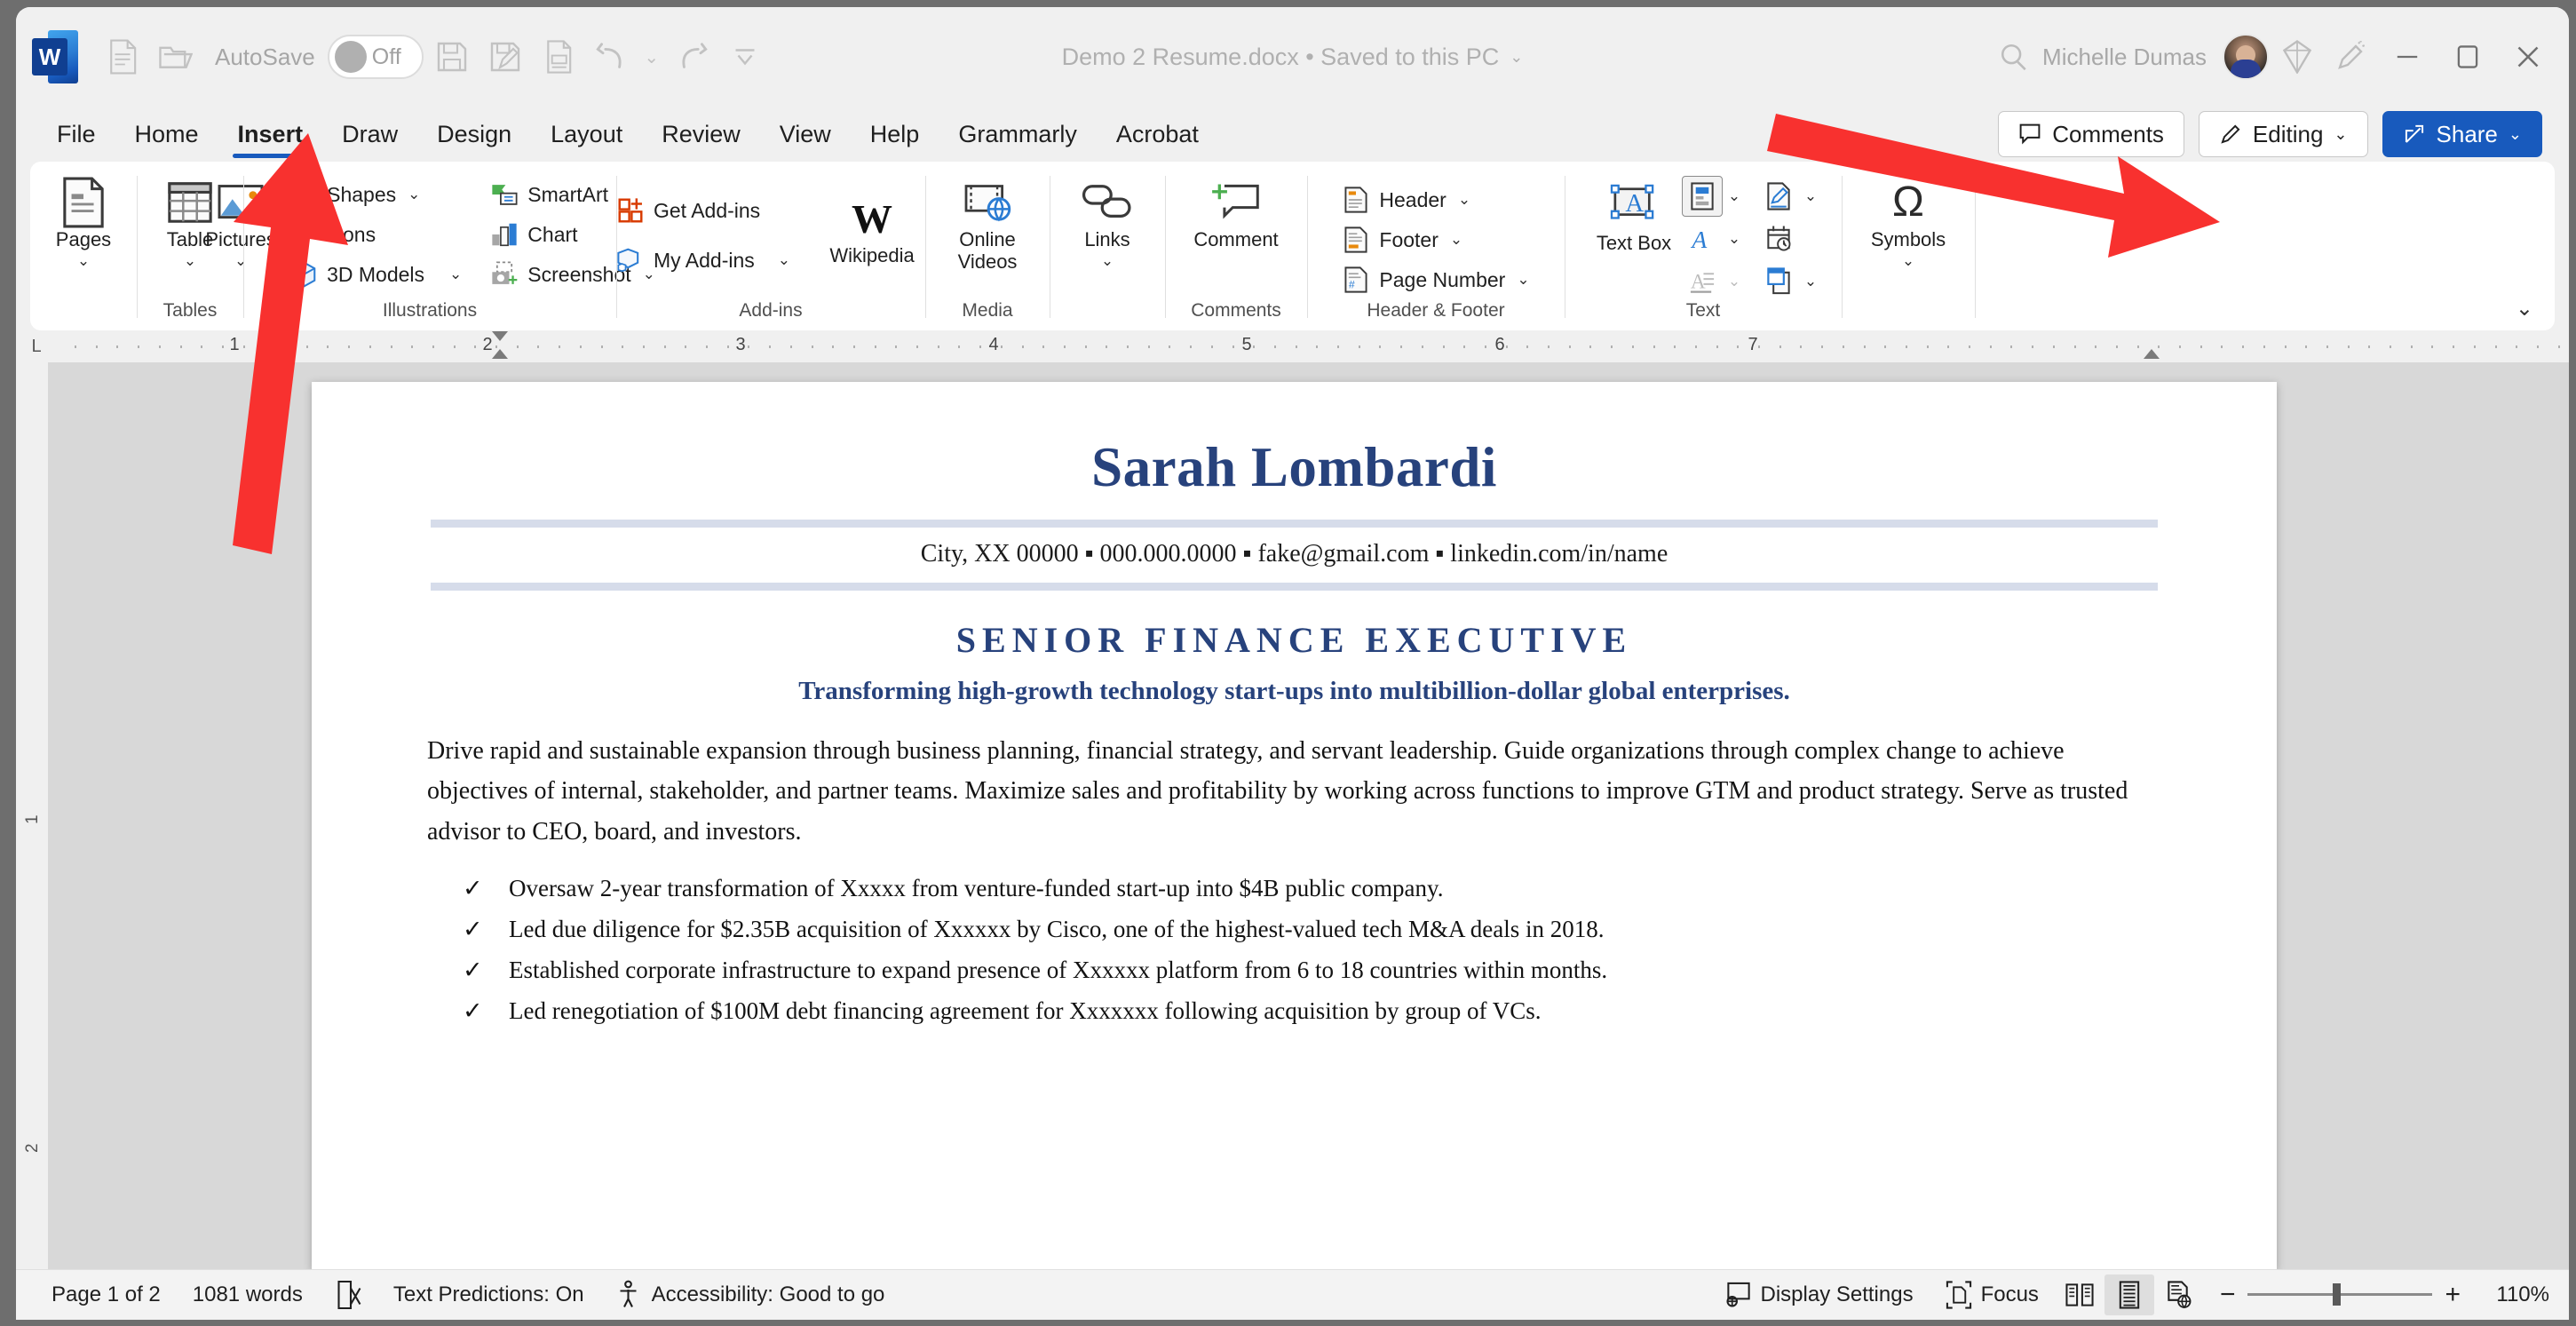 The width and height of the screenshot is (2576, 1326). What do you see at coordinates (2091, 134) in the screenshot?
I see `comments-button: Comments` at bounding box center [2091, 134].